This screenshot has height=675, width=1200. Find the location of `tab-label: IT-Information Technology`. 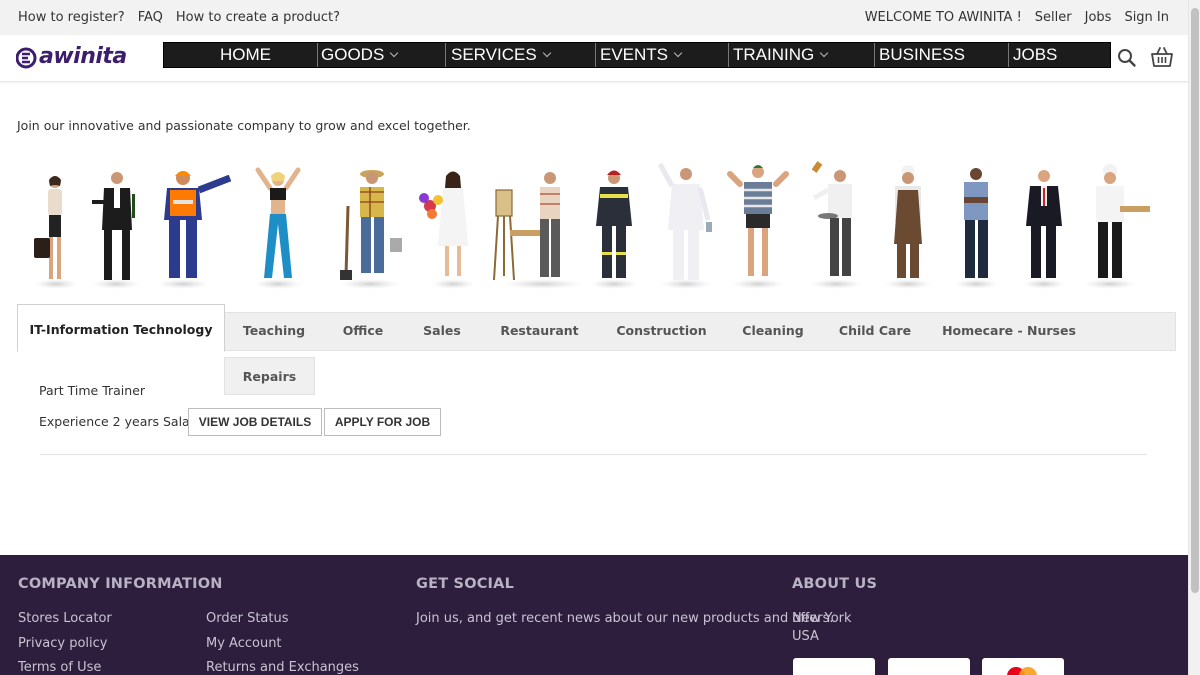

tab-label: IT-Information Technology is located at coordinates (121, 329).